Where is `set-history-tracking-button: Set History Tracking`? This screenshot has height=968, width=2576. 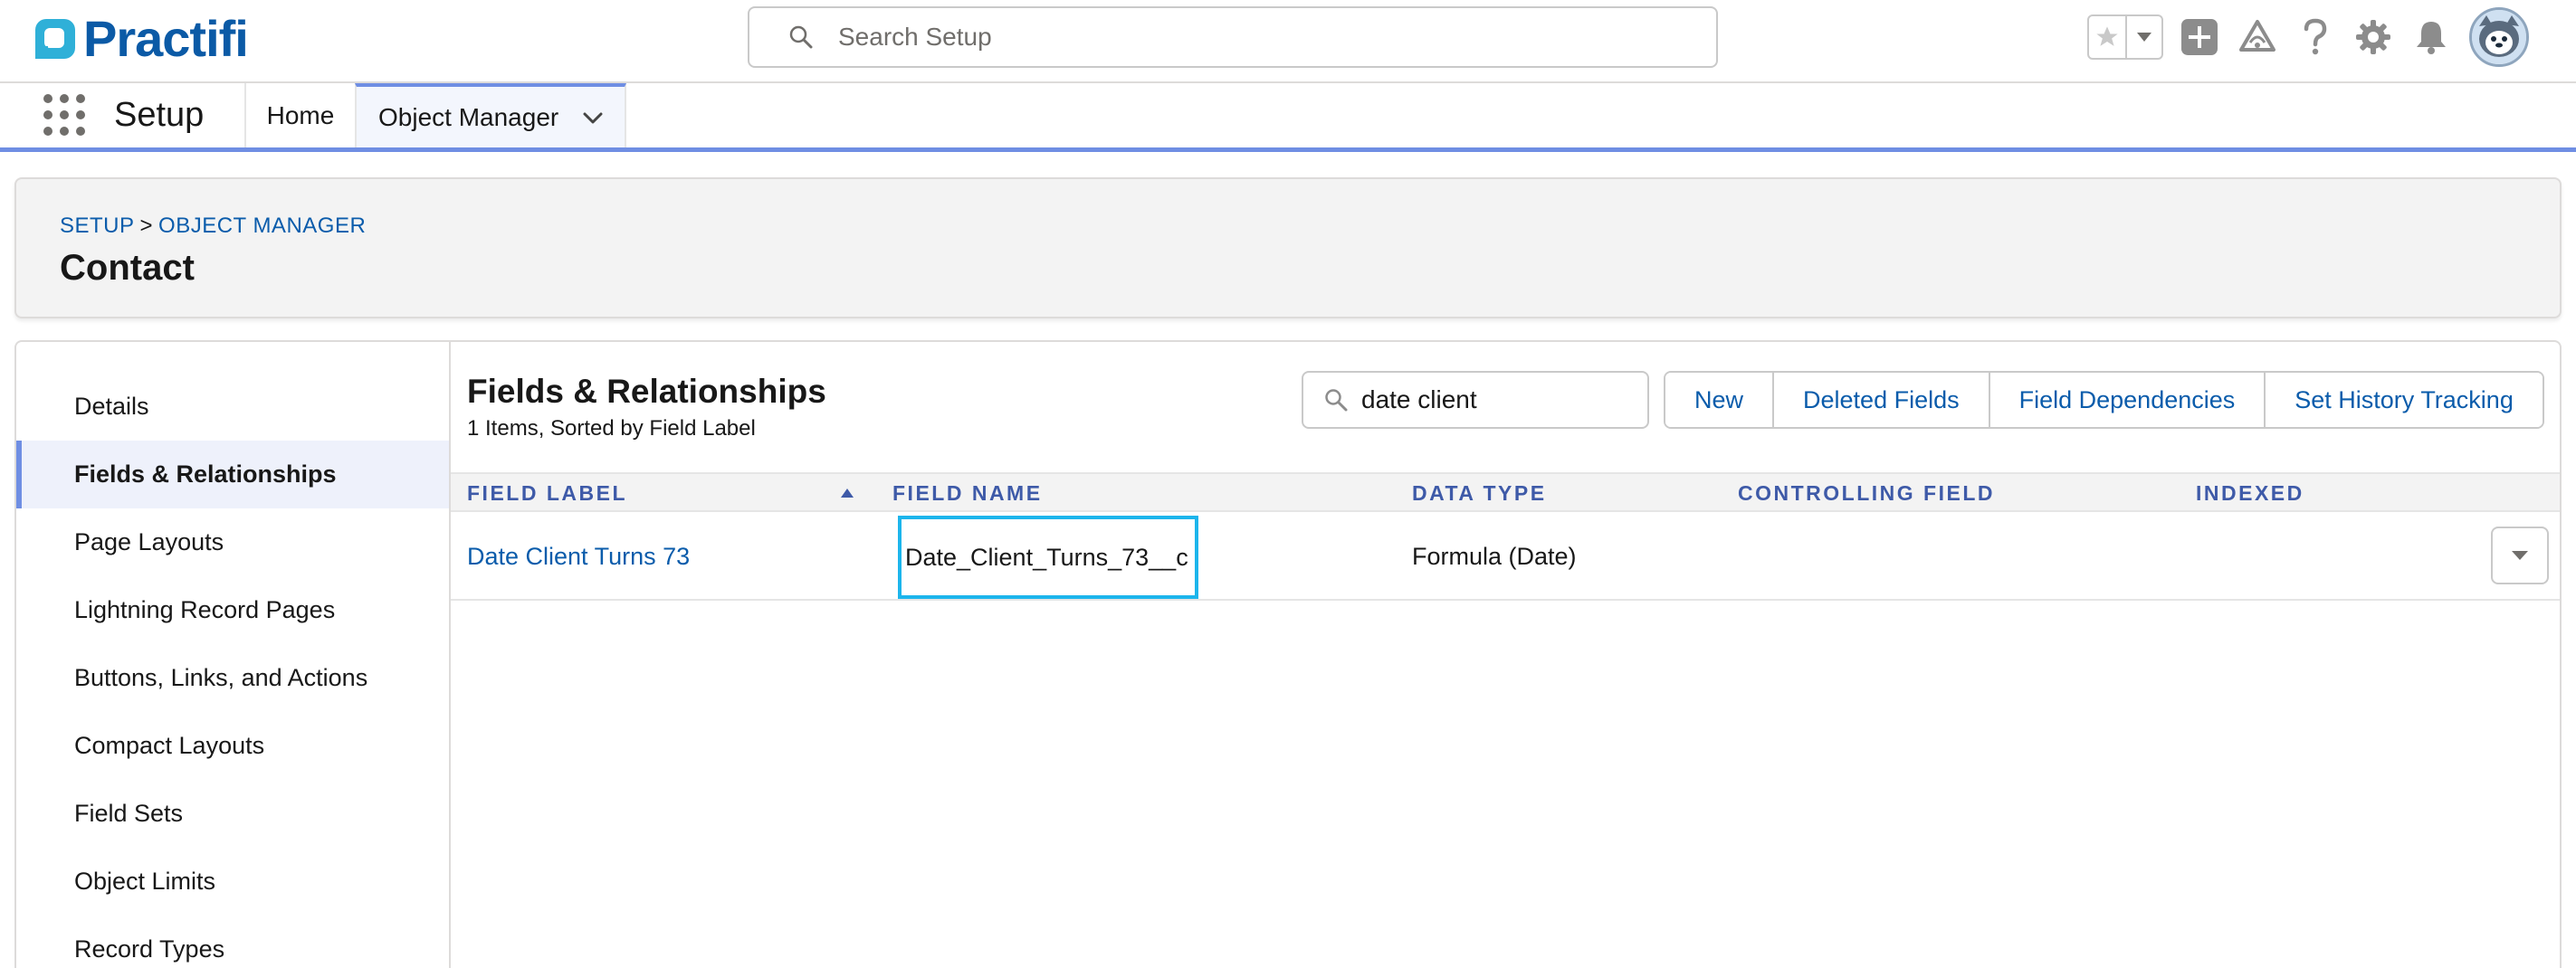
set-history-tracking-button: Set History Tracking is located at coordinates (2405, 400).